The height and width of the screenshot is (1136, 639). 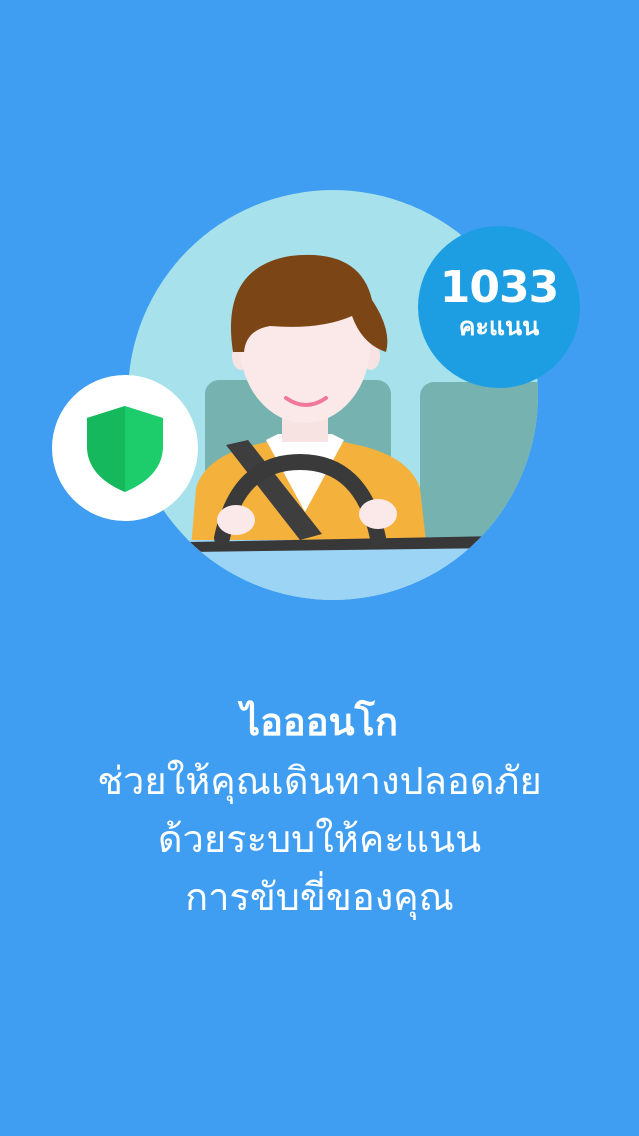 I want to click on tagline-line-1: ช่วยให้คุณเดินทางปลอดภัย, so click(x=319, y=781).